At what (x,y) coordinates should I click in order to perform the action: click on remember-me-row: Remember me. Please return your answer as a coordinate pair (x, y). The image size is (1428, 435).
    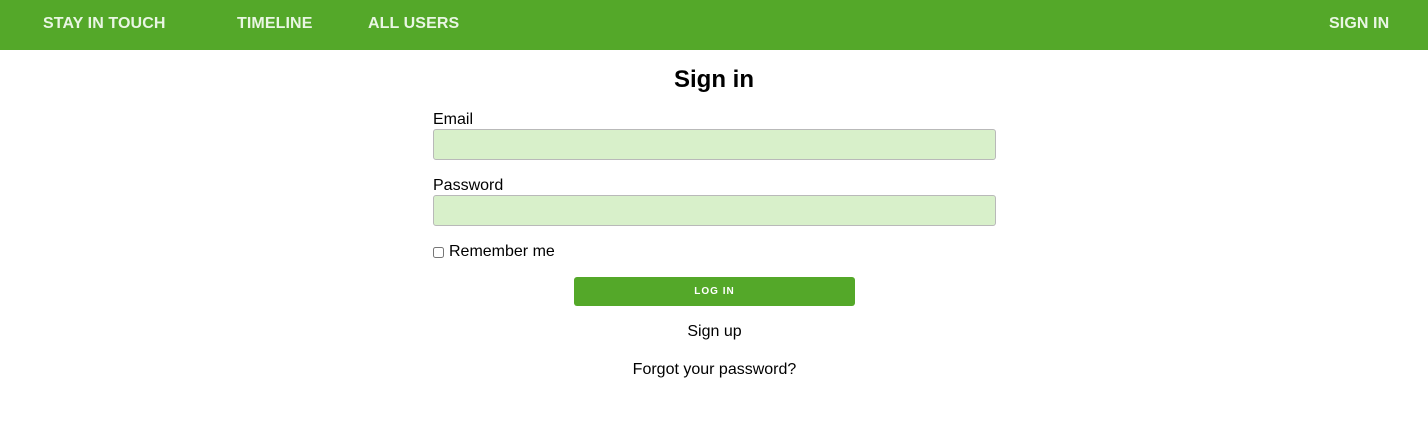
    Looking at the image, I should click on (494, 252).